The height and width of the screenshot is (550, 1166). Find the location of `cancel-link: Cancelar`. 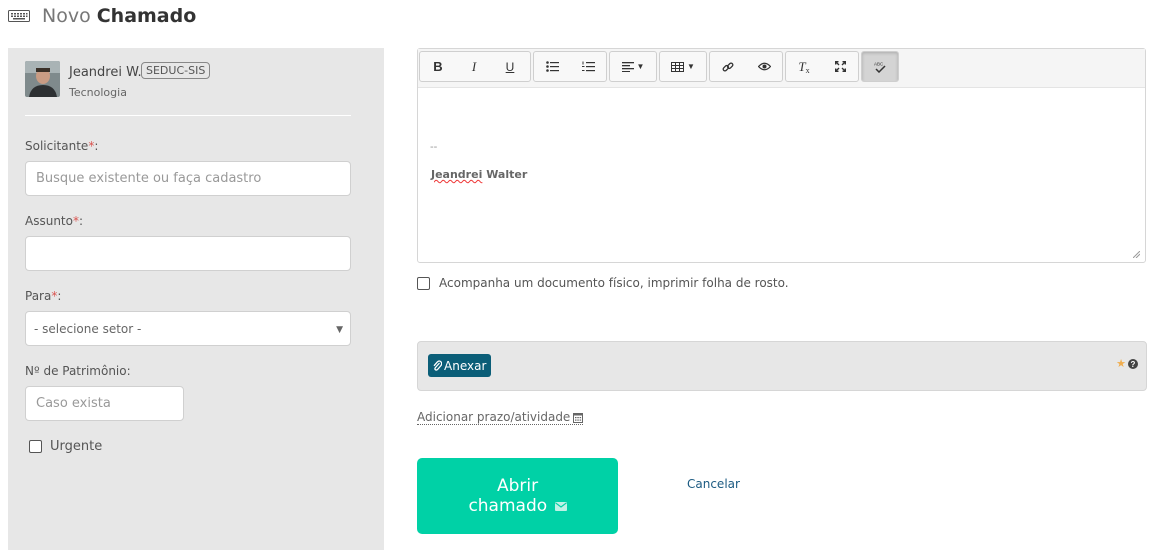

cancel-link: Cancelar is located at coordinates (713, 484).